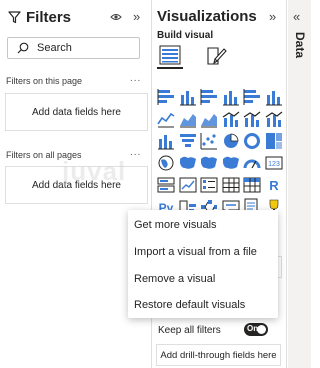 This screenshot has width=320, height=368. I want to click on format-visual-tab, so click(217, 56).